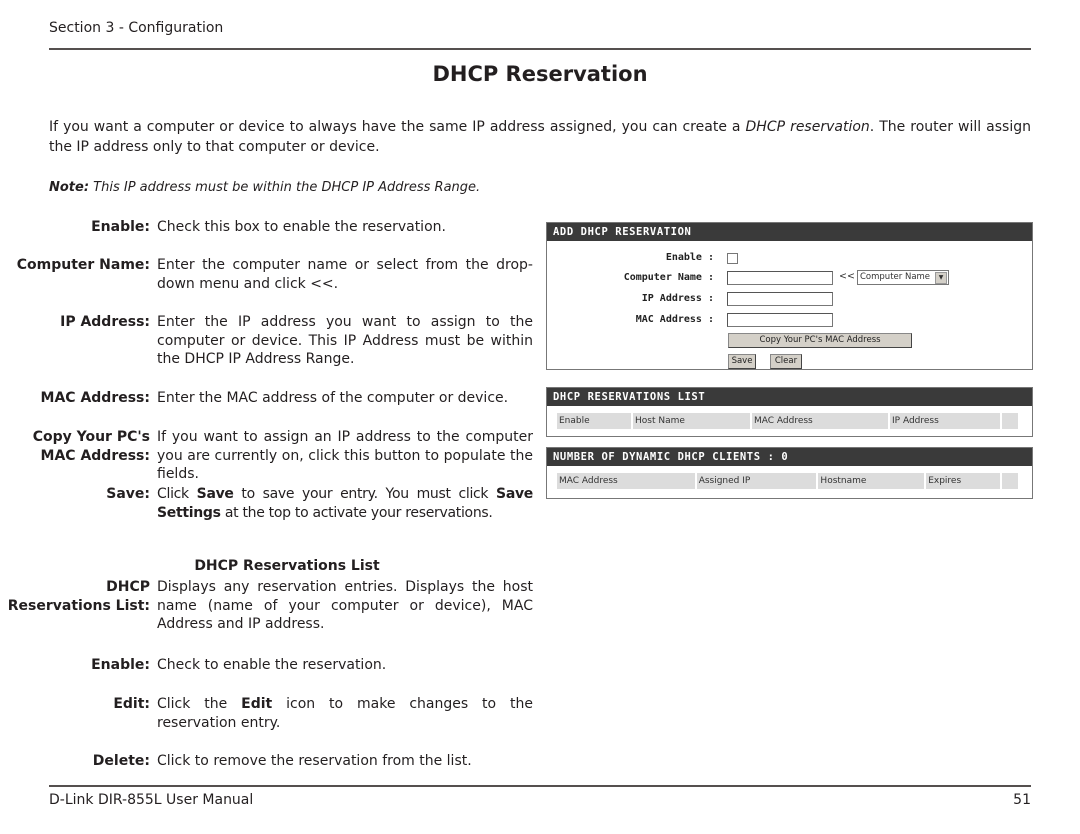 The height and width of the screenshot is (834, 1080). Describe the element at coordinates (789, 457) in the screenshot. I see `panel-title: NUMBER OF DYNAMIC DHCP CLIENTS : 0` at that location.